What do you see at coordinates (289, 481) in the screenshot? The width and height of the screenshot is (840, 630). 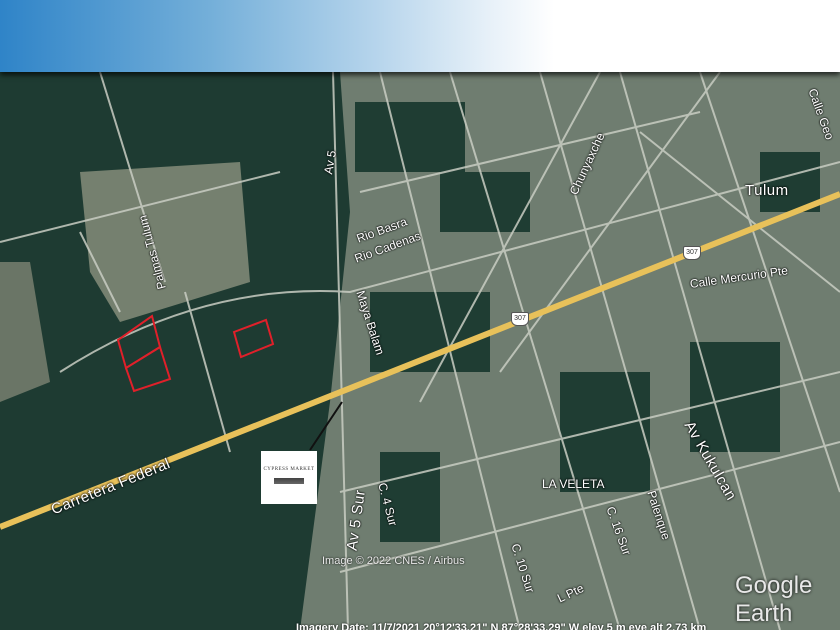 I see `logo-illustration` at bounding box center [289, 481].